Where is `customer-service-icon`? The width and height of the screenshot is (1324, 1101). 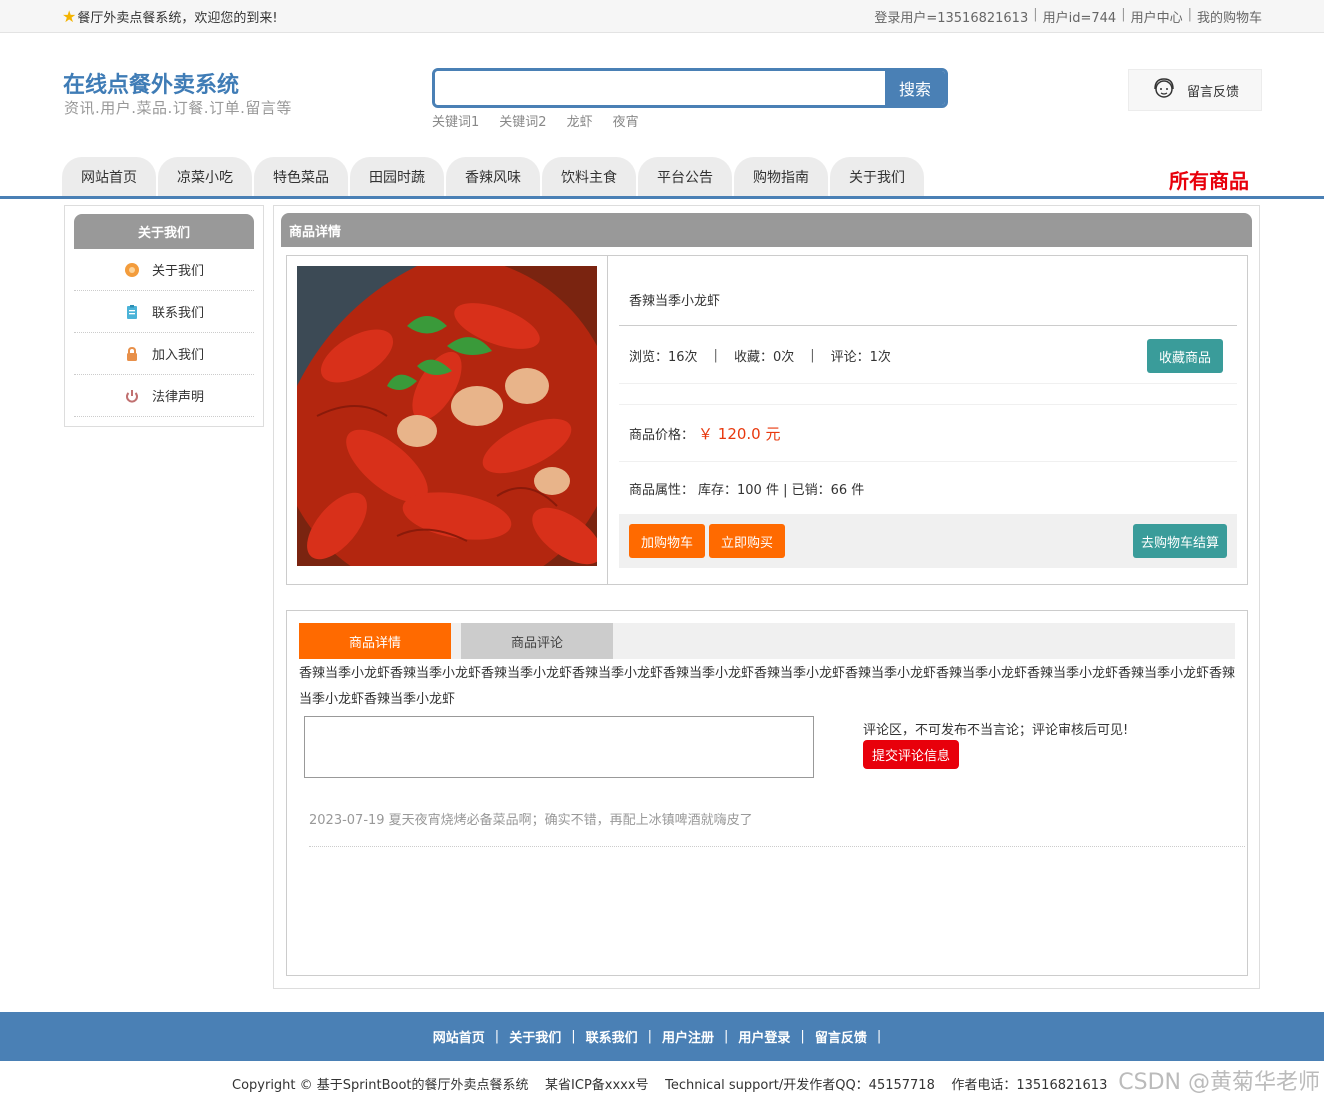 customer-service-icon is located at coordinates (1164, 90).